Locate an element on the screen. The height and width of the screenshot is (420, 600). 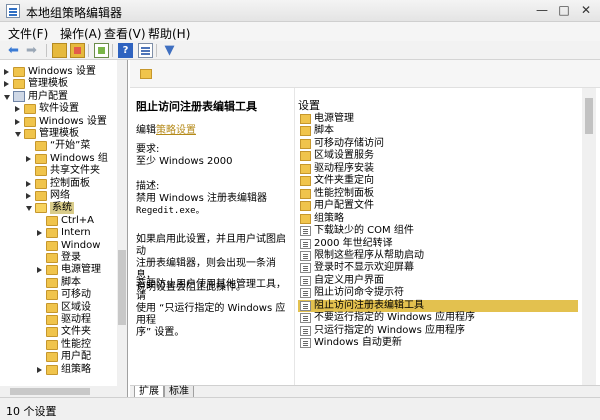
help-icon: ? is located at coordinates (125, 50).